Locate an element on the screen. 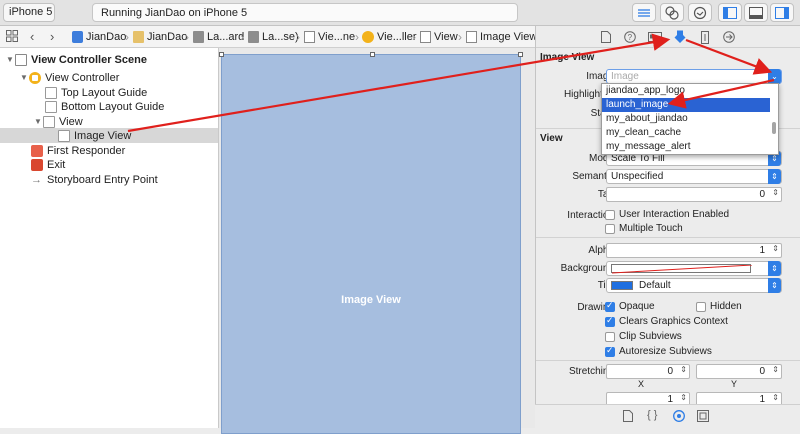 Image resolution: width=800 pixels, height=434 pixels. dropdown-scrollbar is located at coordinates (774, 128).